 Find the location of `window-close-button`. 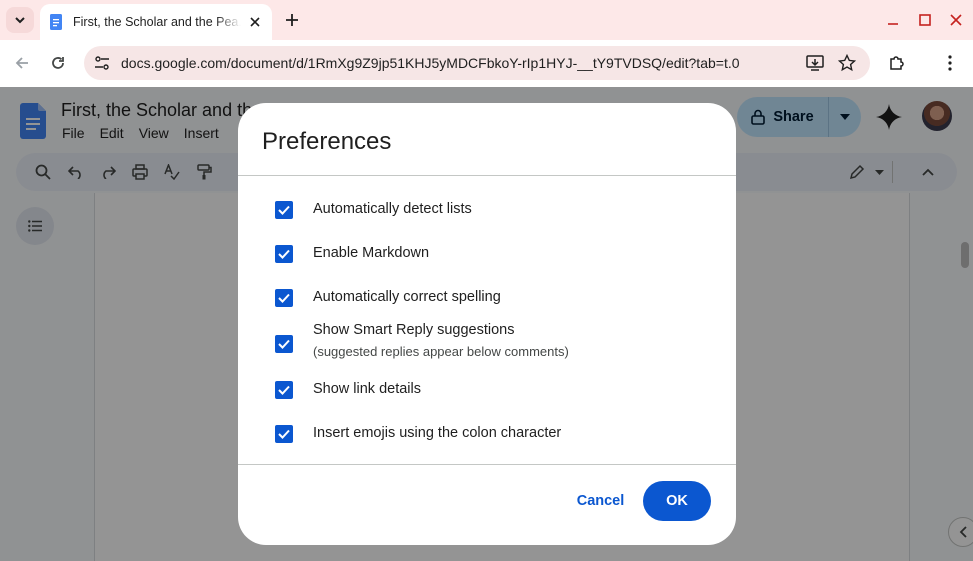

window-close-button is located at coordinates (956, 20).